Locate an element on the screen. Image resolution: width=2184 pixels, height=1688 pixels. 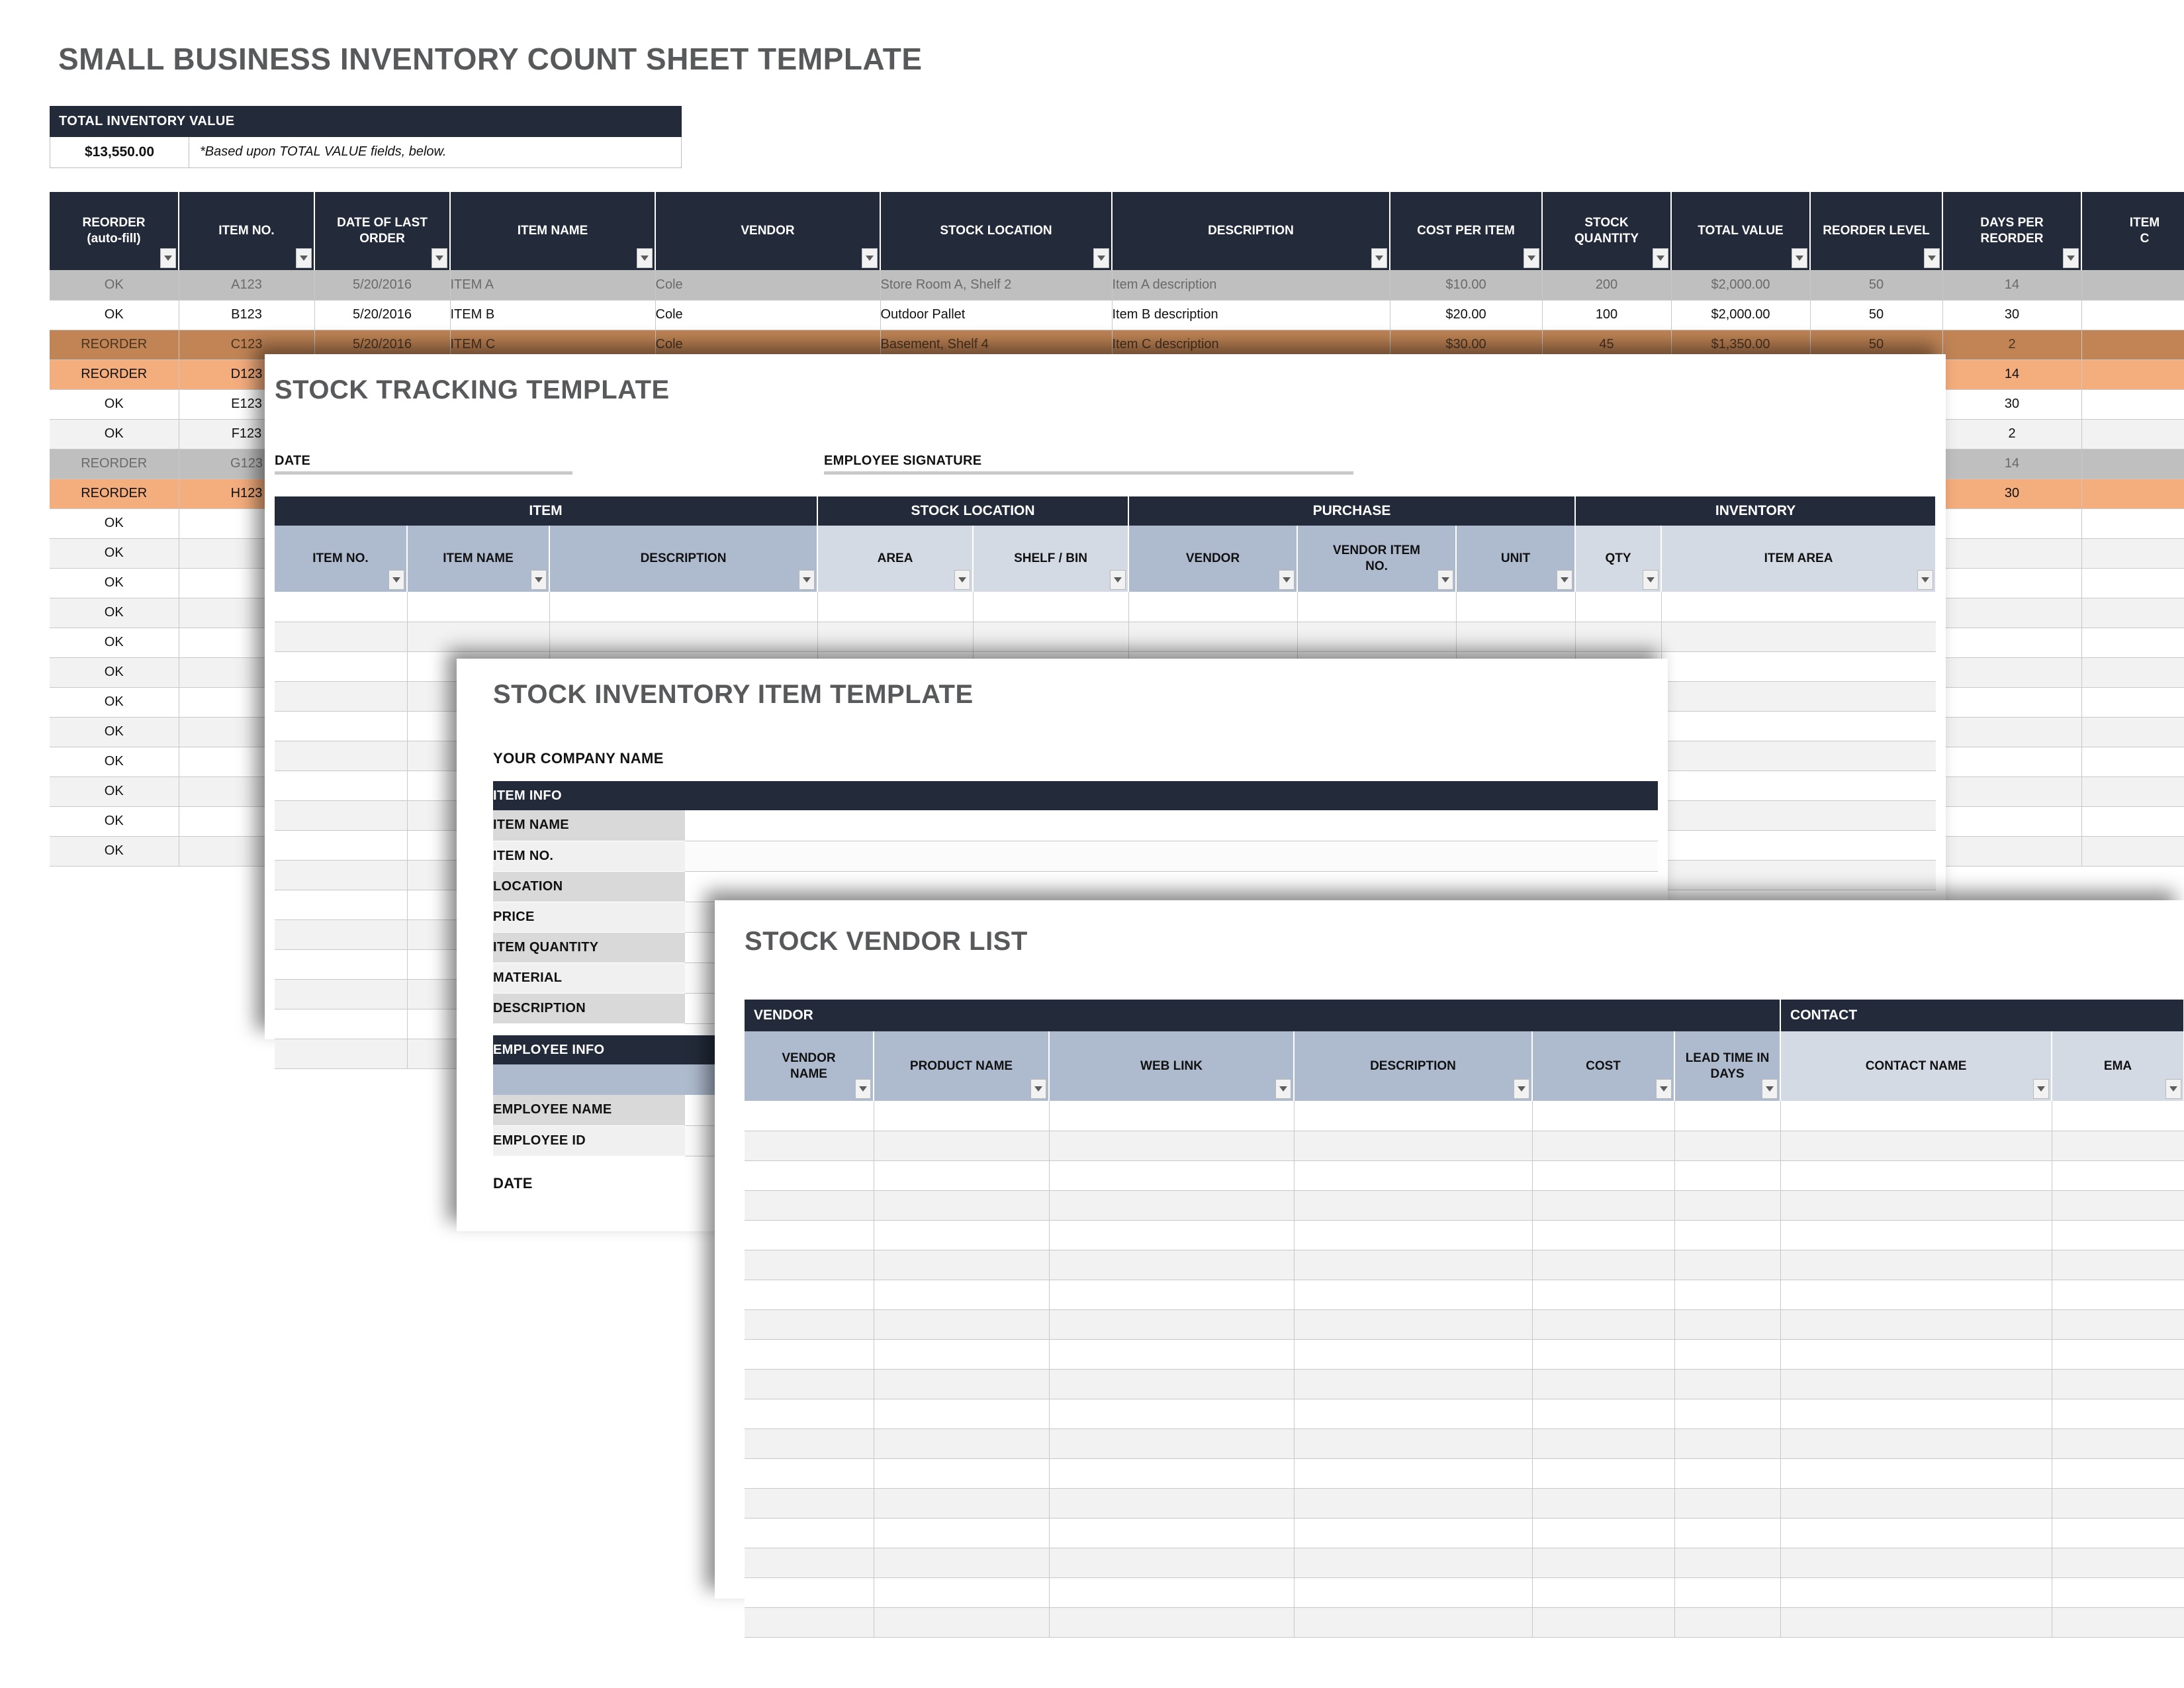
stock-tracking-cell-unit is located at coordinates (1516, 607).